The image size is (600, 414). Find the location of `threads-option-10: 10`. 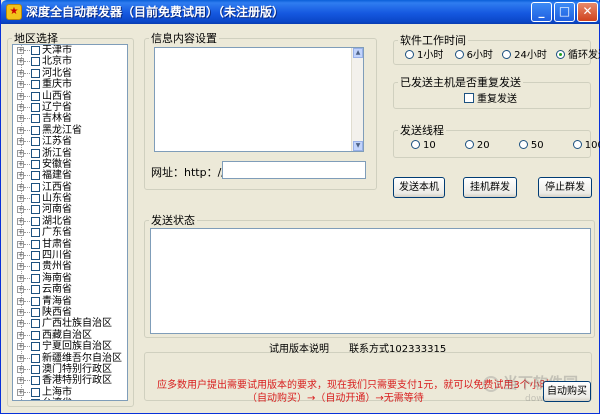

threads-option-10: 10 is located at coordinates (423, 145).